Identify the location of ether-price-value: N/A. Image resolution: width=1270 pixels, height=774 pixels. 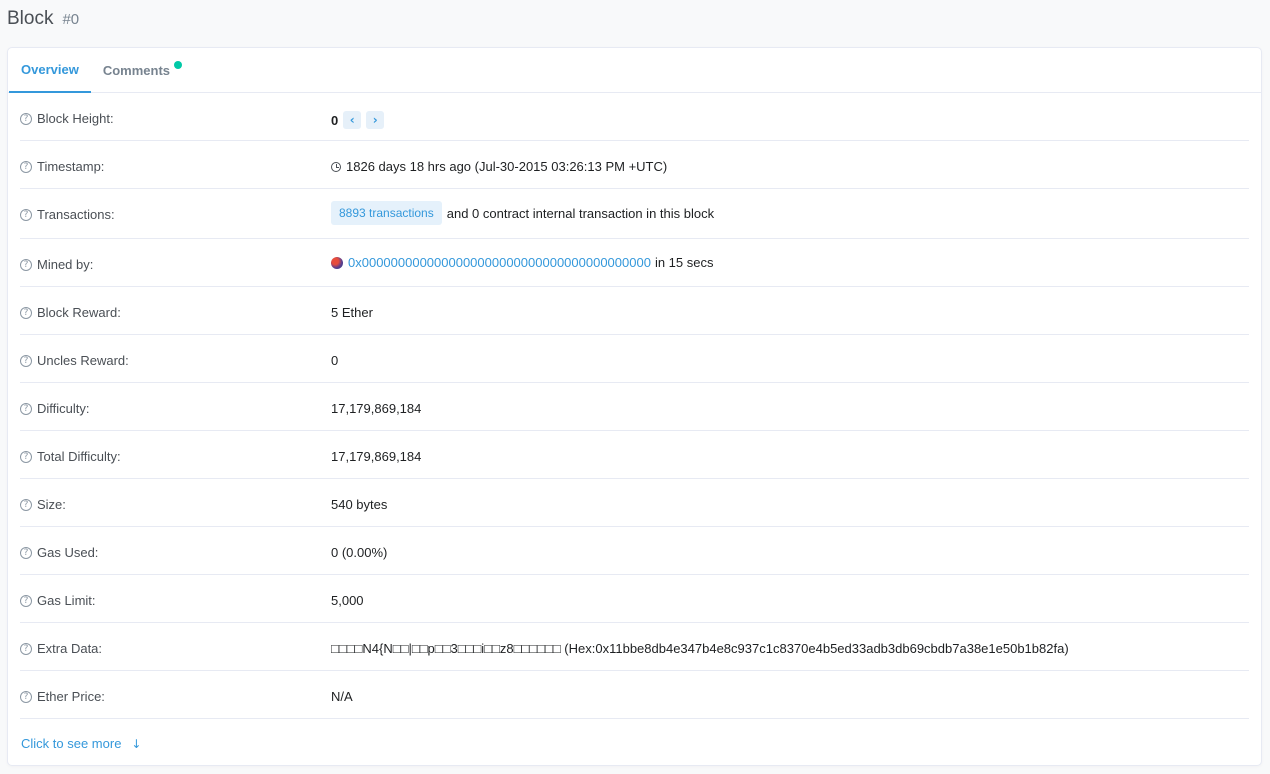
(342, 696).